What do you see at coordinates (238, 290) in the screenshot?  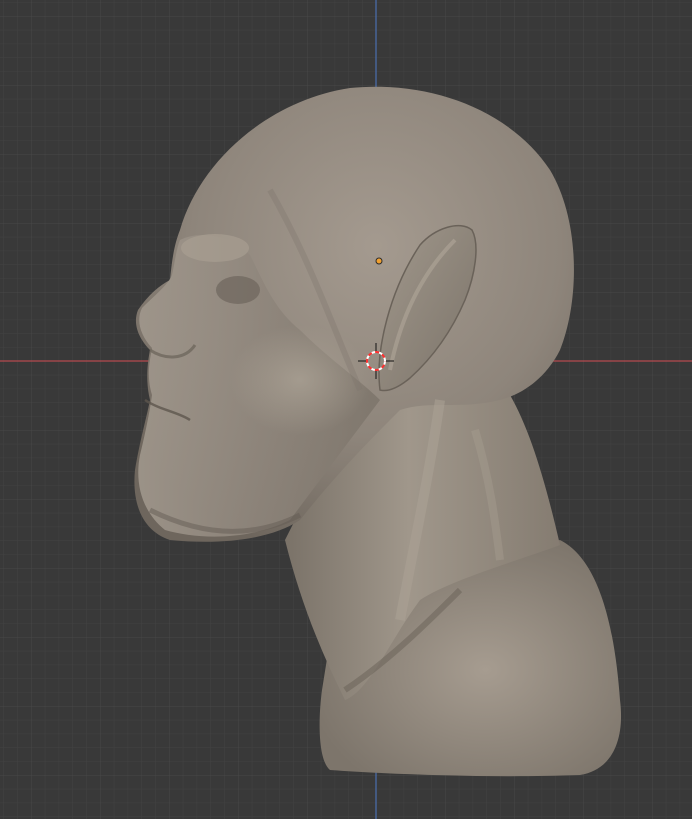 I see `eye-socket` at bounding box center [238, 290].